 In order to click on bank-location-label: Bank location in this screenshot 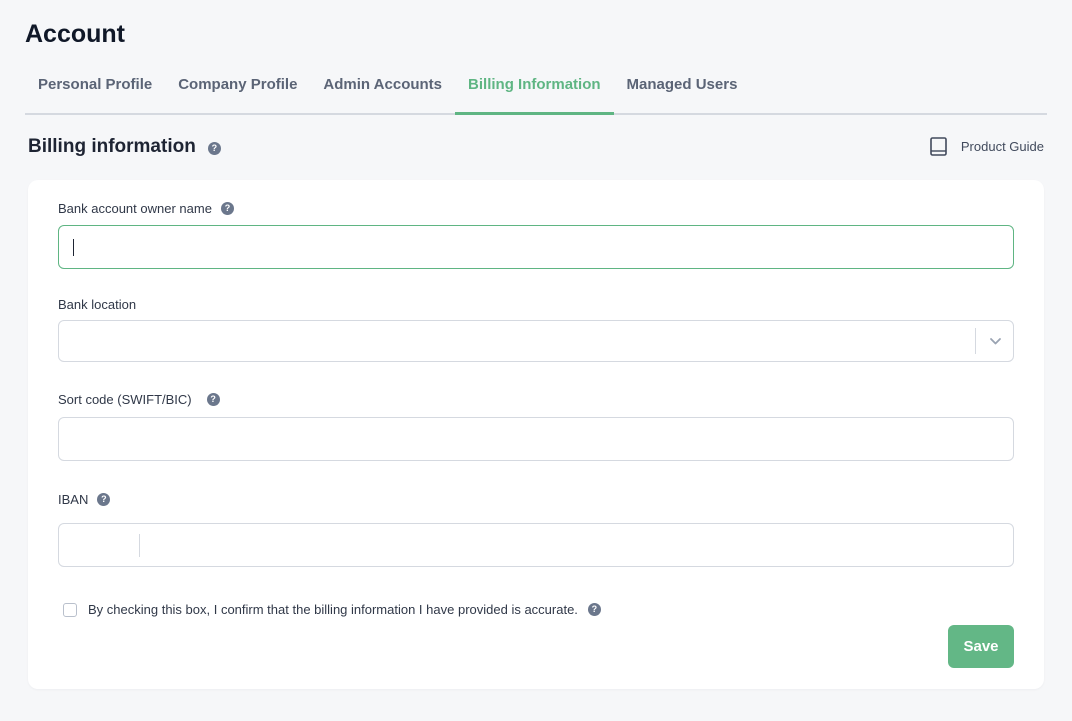, I will do `click(97, 304)`.